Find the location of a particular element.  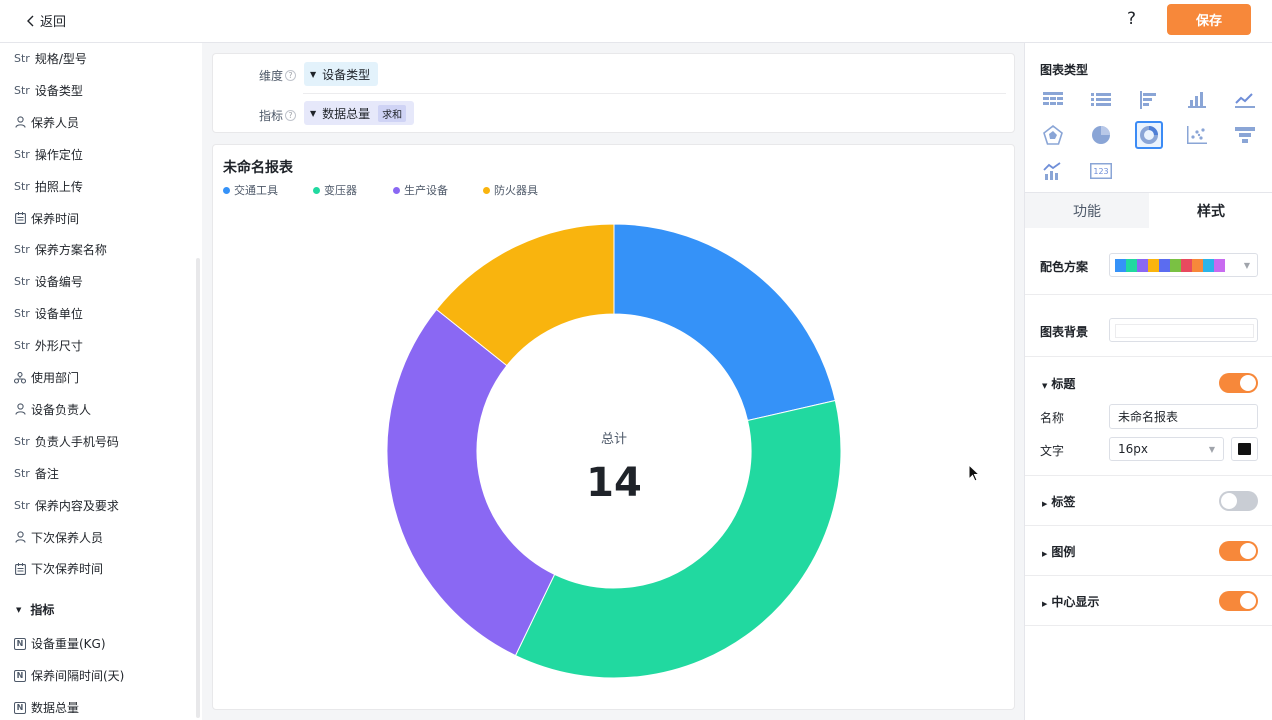

dimension-pill: ▼ 设备类型 is located at coordinates (341, 74).